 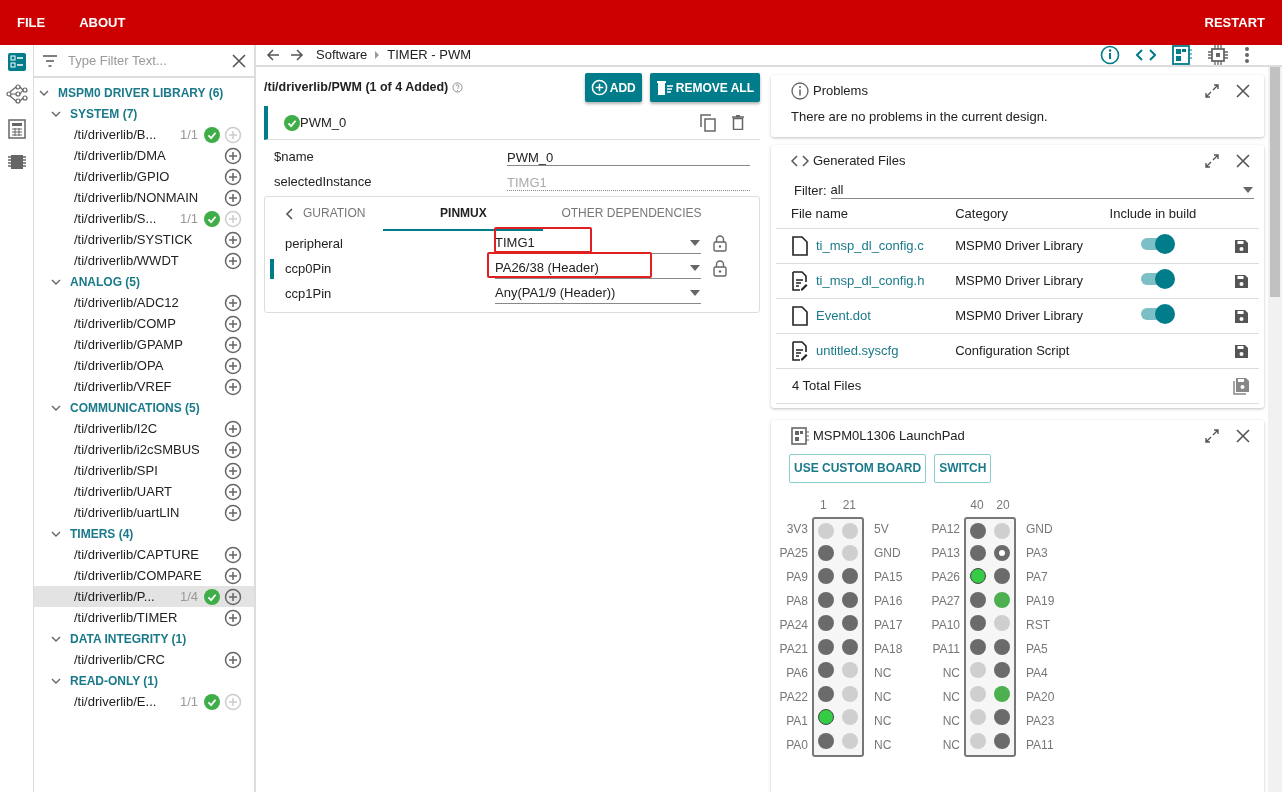 I want to click on breadcrumb-item: Software, so click(x=342, y=55).